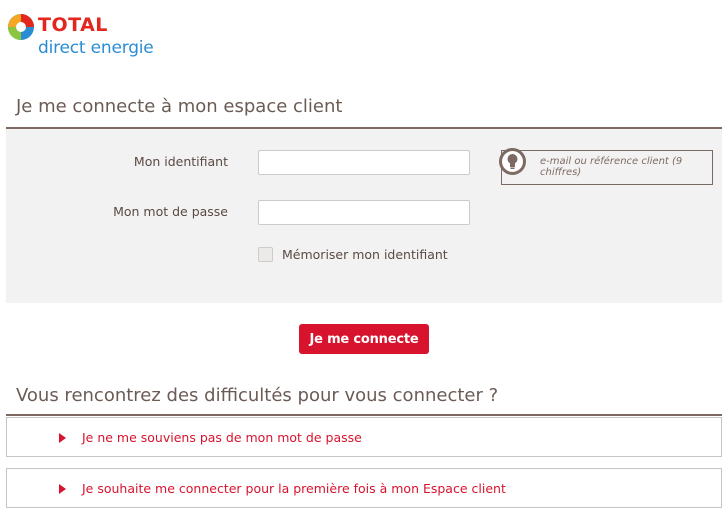  Describe the element at coordinates (364, 415) in the screenshot. I see `help-title-divider` at that location.